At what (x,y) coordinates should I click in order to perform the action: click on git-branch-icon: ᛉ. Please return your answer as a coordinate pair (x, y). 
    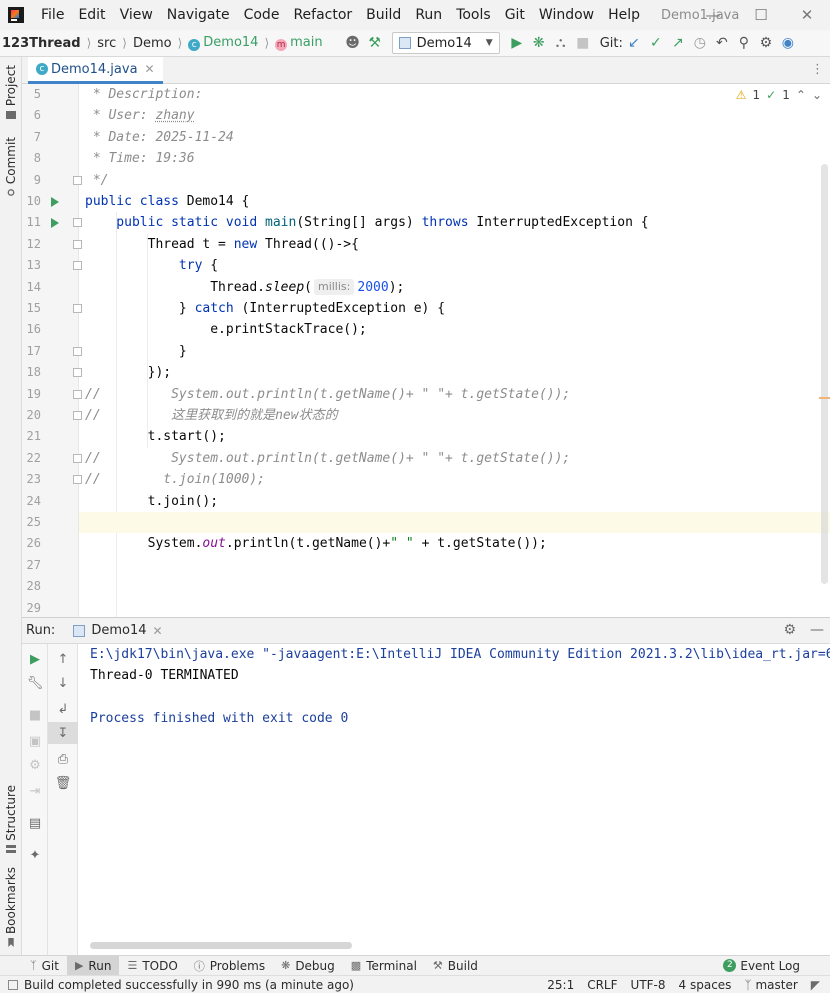
    Looking at the image, I should click on (750, 984).